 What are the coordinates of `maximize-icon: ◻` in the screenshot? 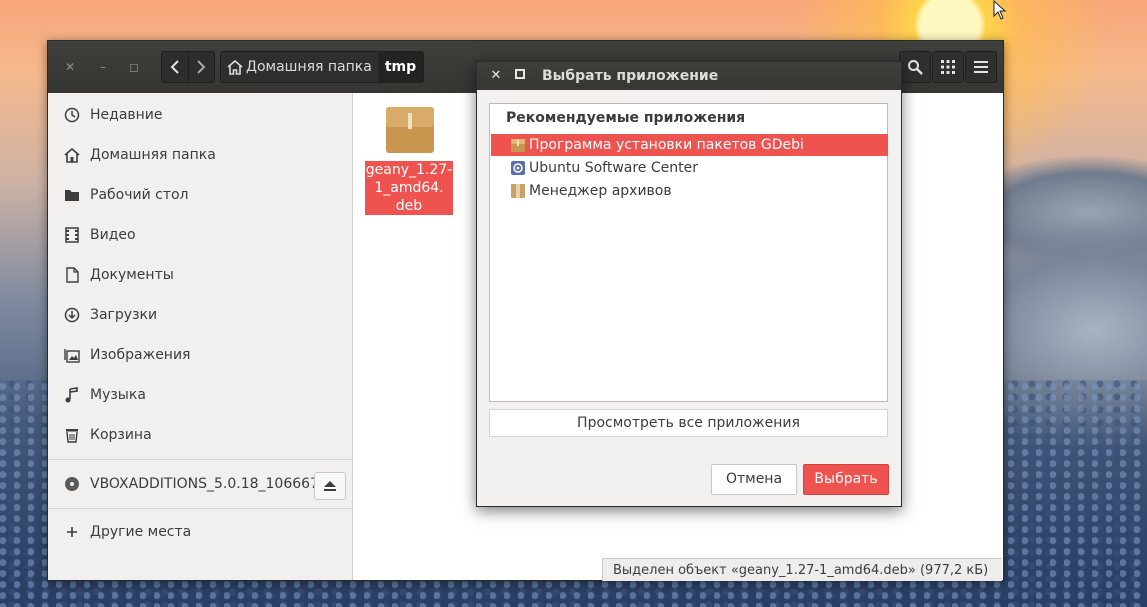 It's located at (134, 67).